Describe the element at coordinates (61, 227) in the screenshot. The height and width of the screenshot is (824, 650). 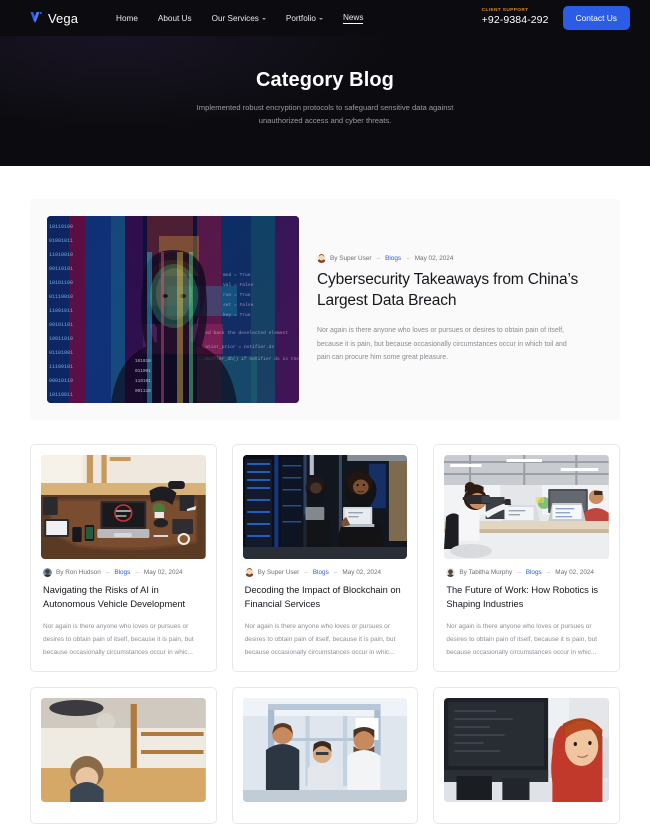
I see `svg-text: 10110100` at that location.